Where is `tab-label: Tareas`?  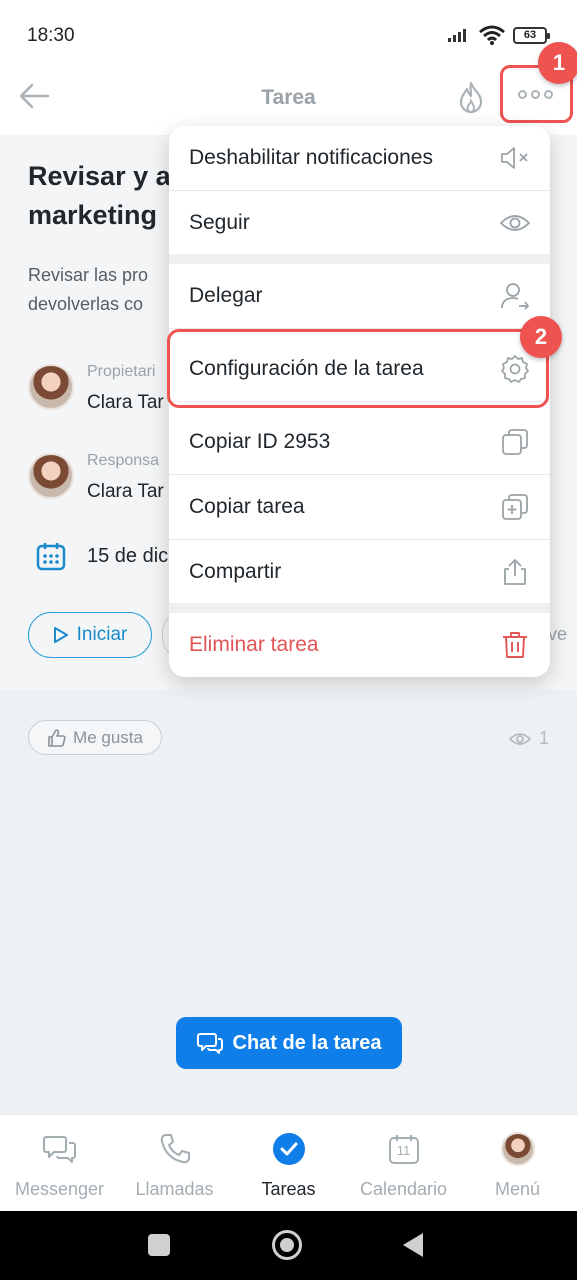 tab-label: Tareas is located at coordinates (288, 1189).